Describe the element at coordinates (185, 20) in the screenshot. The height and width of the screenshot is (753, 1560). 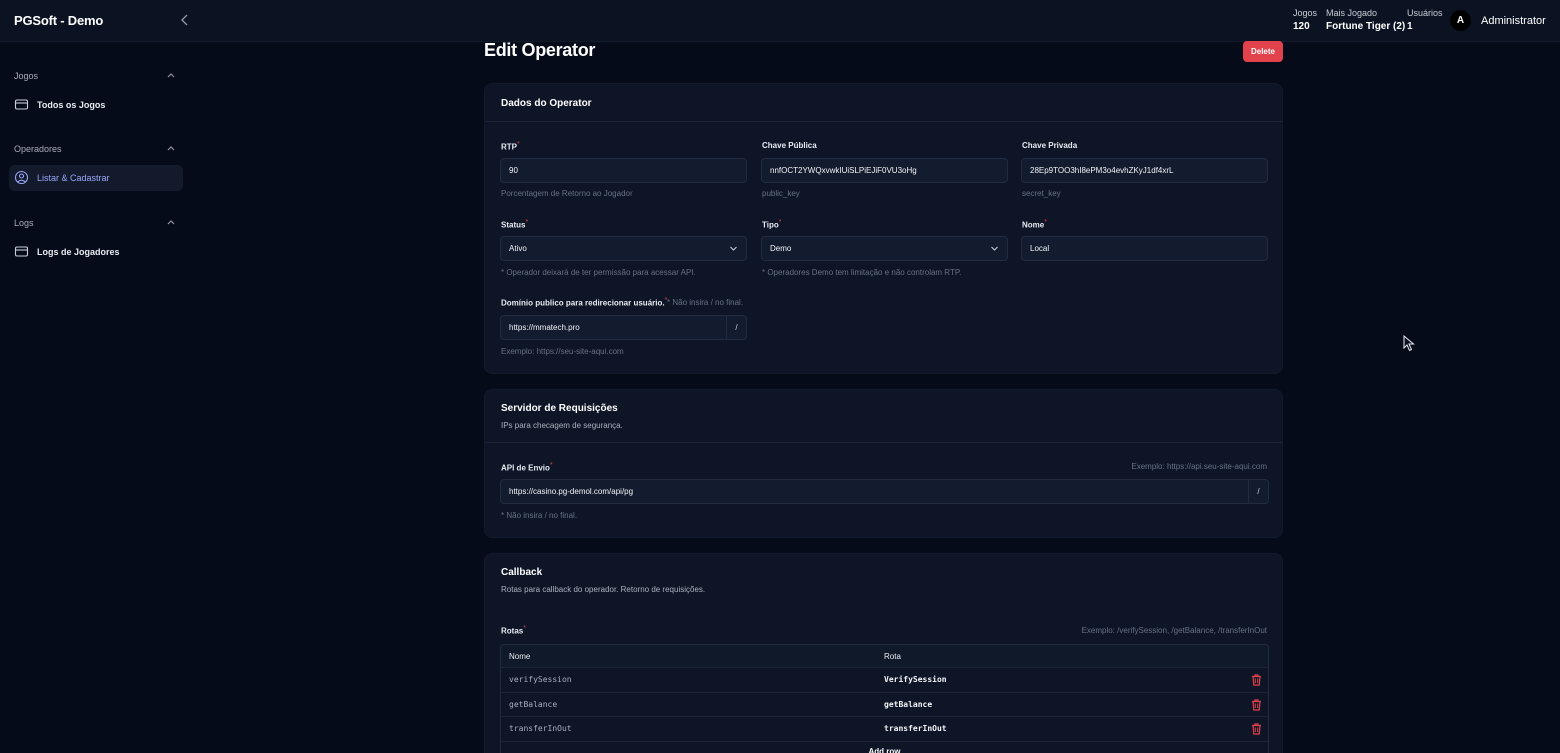
I see `collapse-sidebar-chevron-left-icon` at that location.